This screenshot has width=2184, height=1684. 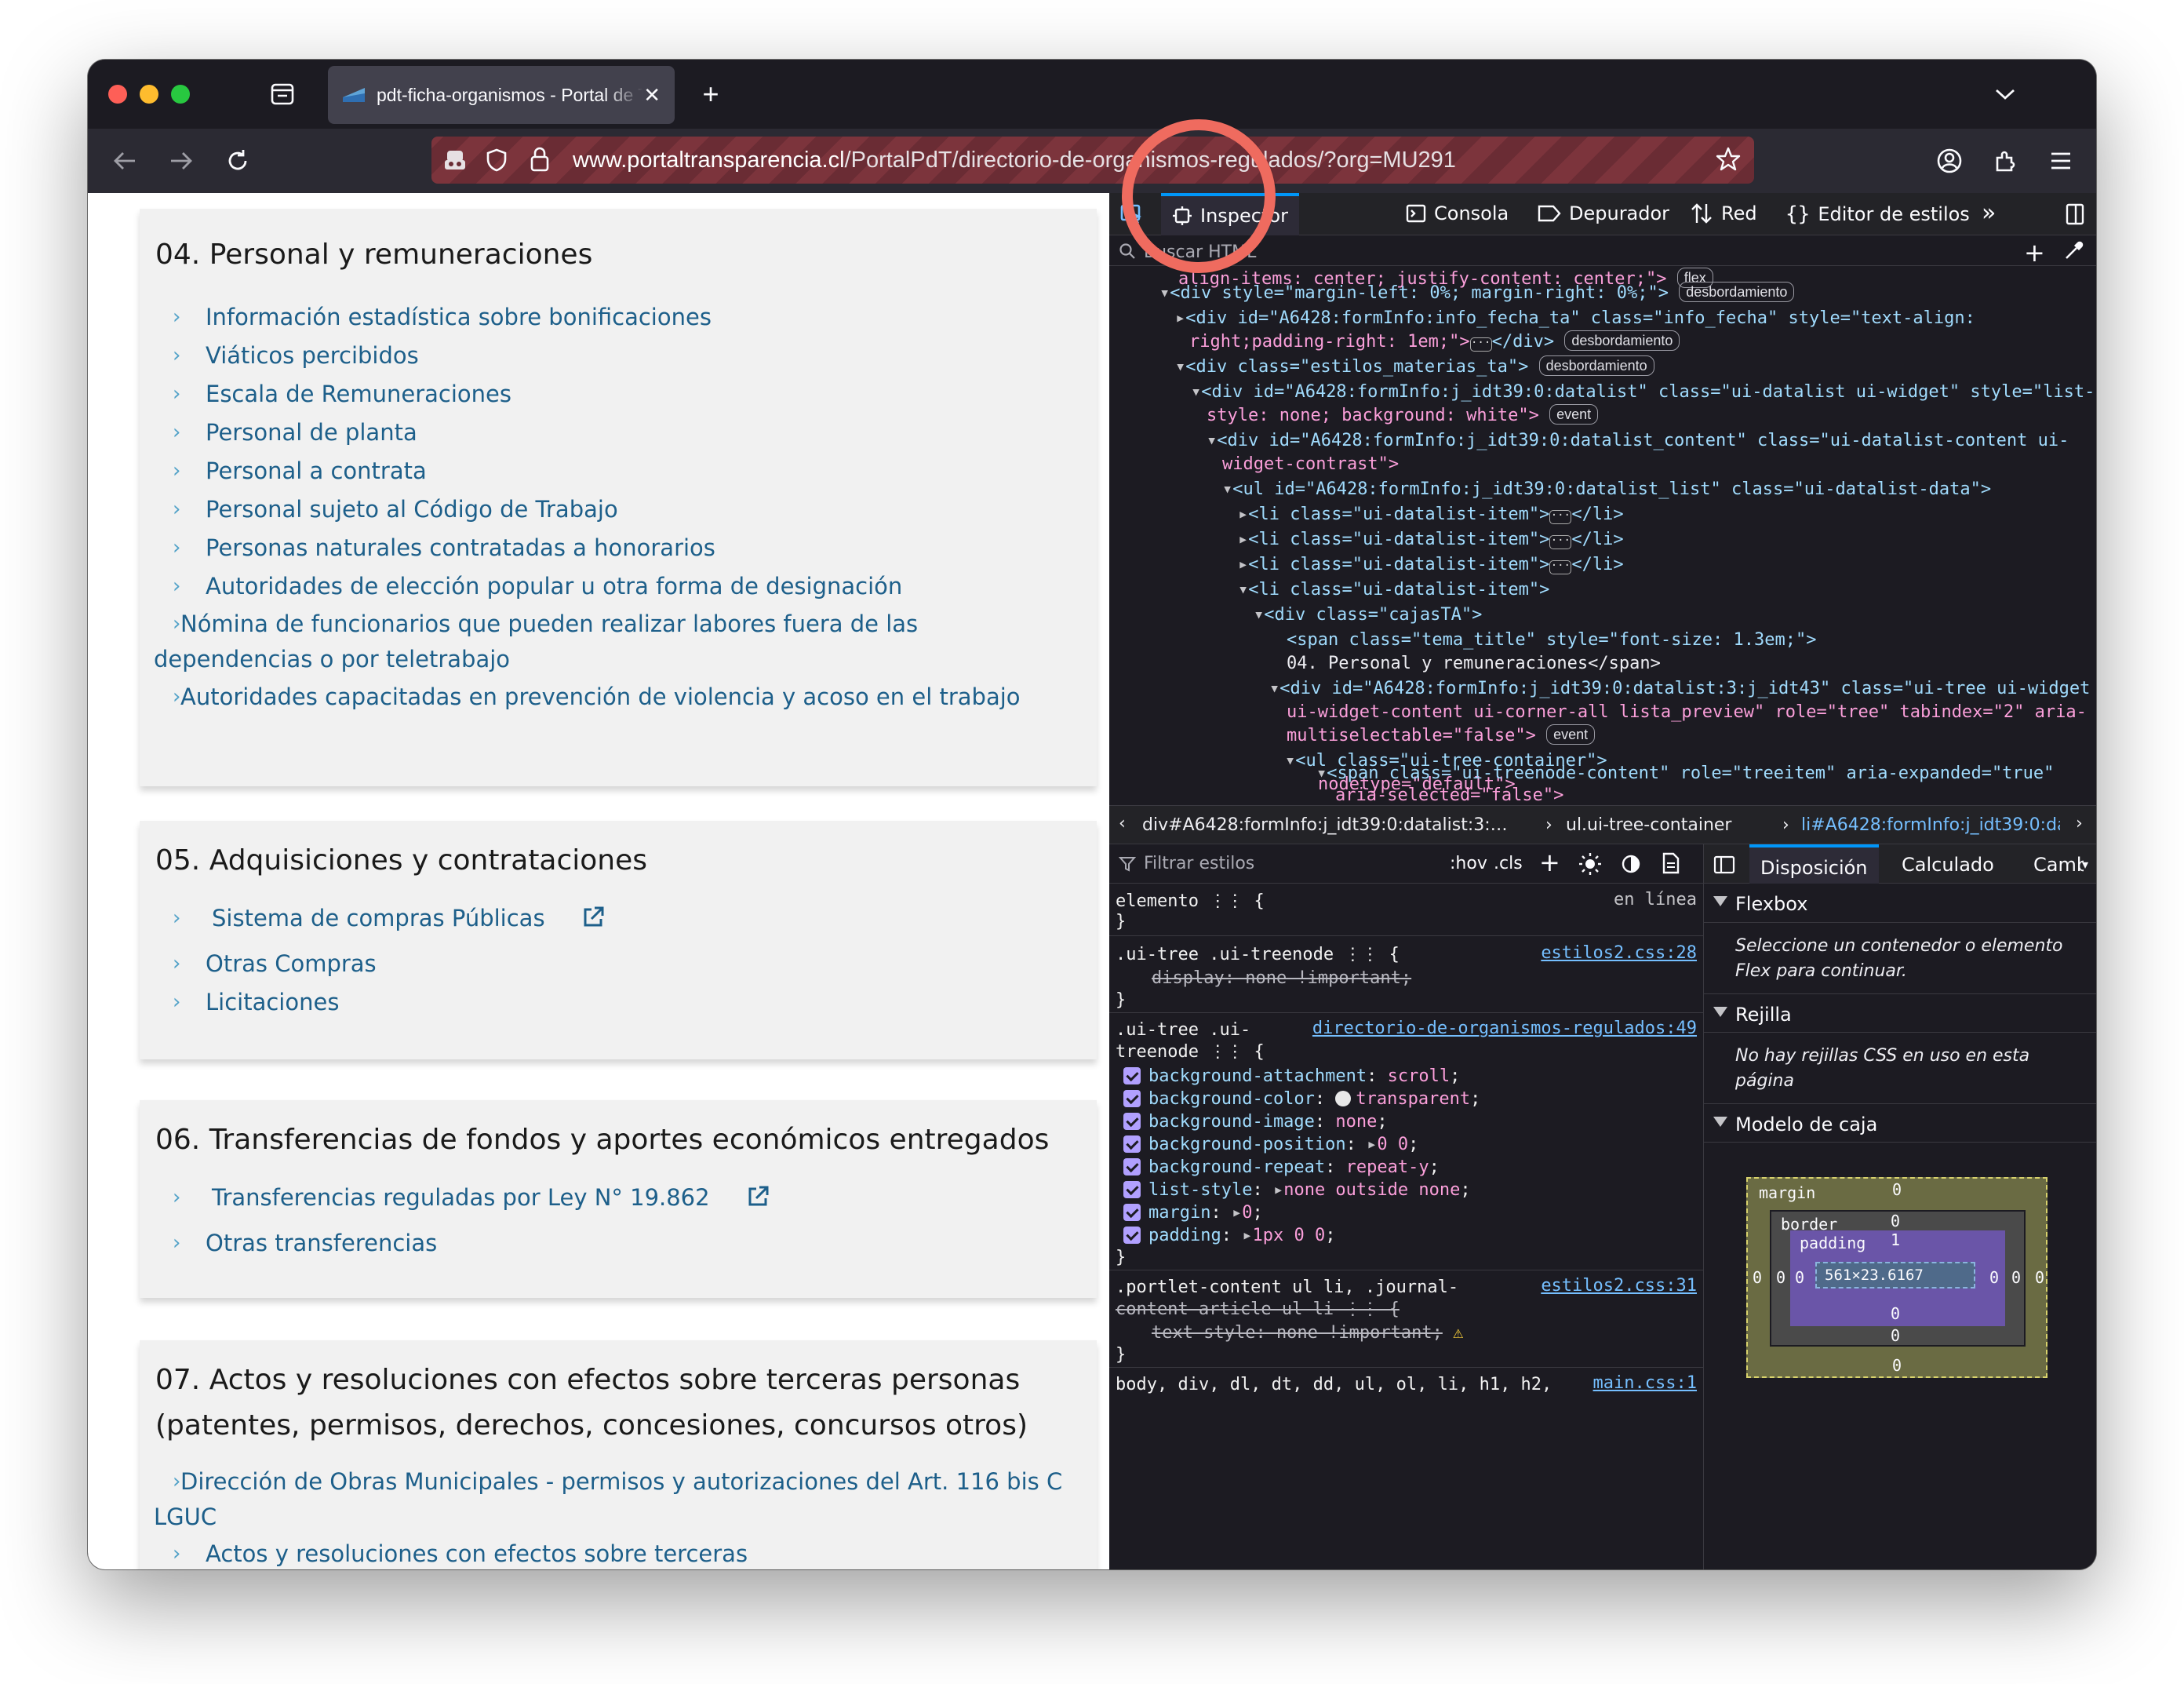 I want to click on box-model-section-header: Modelo de caja, so click(x=1900, y=1123).